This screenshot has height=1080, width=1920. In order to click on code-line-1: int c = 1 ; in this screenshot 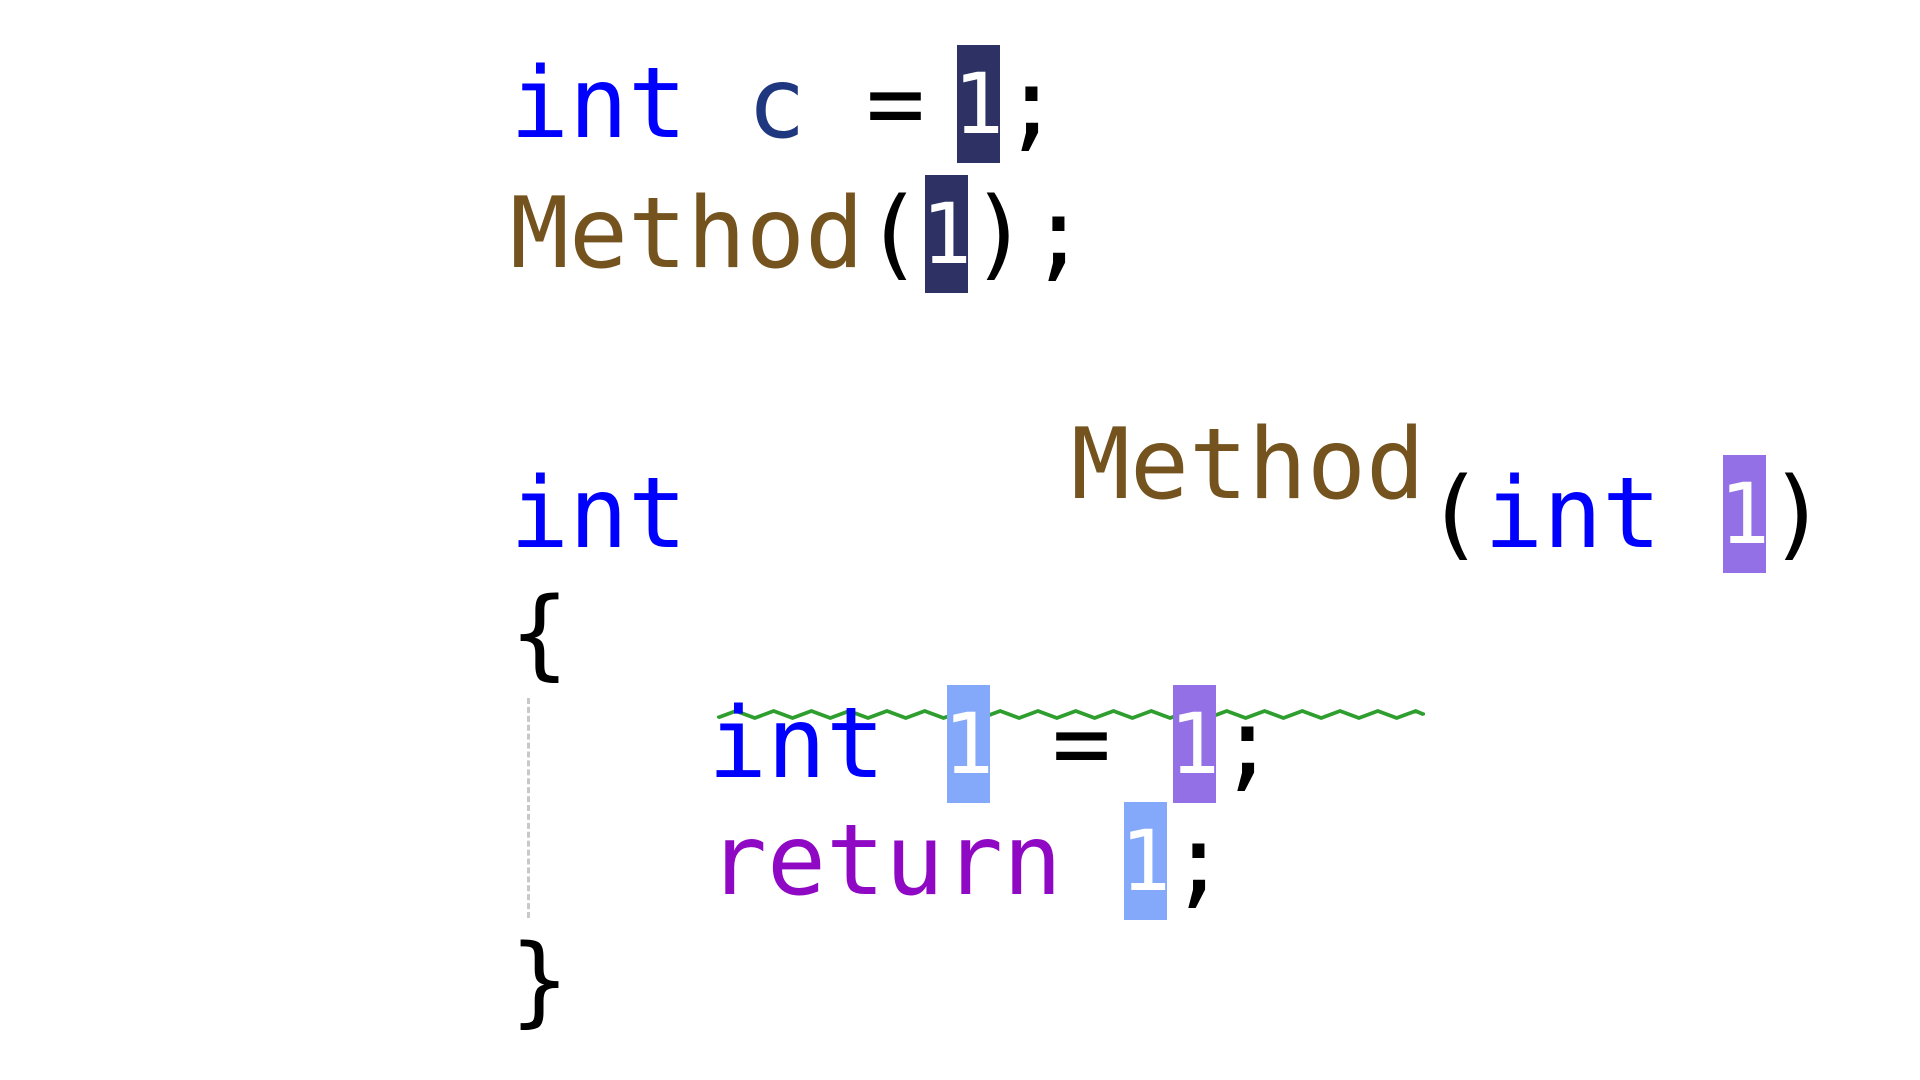, I will do `click(785, 104)`.